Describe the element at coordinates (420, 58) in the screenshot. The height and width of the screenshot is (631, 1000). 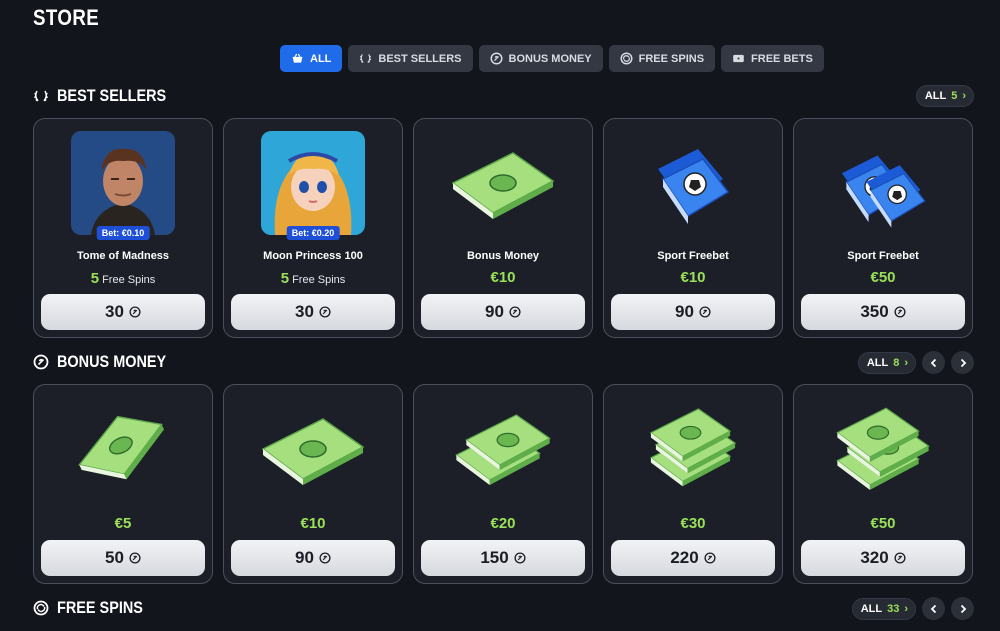
I see `filter-label: BEST SELLERS` at that location.